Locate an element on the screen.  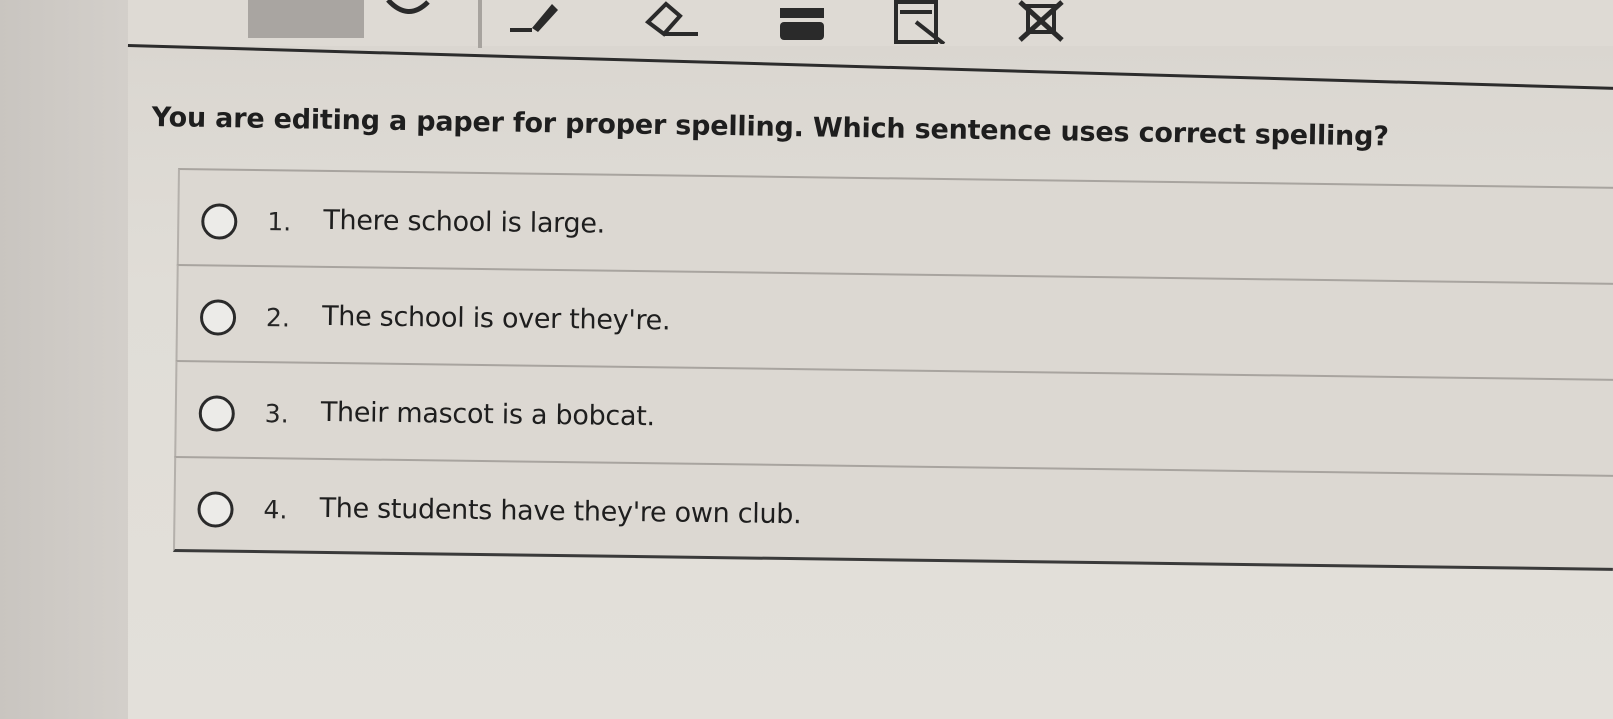
option-row-1: 1. There school is large. is located at coordinates (894, 225).